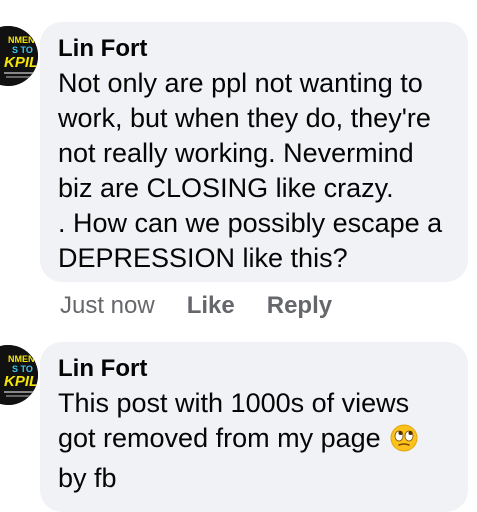 The width and height of the screenshot is (477, 512). I want to click on comment-text-line: work, but when they do, they're, so click(244, 118).